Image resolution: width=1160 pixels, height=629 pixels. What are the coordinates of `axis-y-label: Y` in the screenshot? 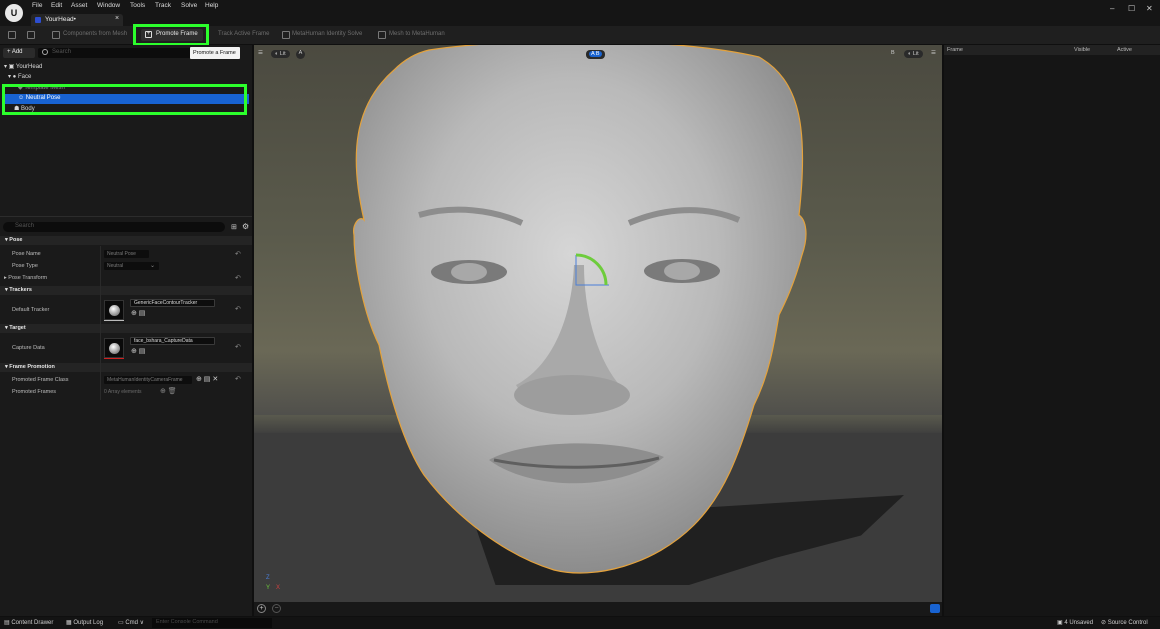 It's located at (268, 588).